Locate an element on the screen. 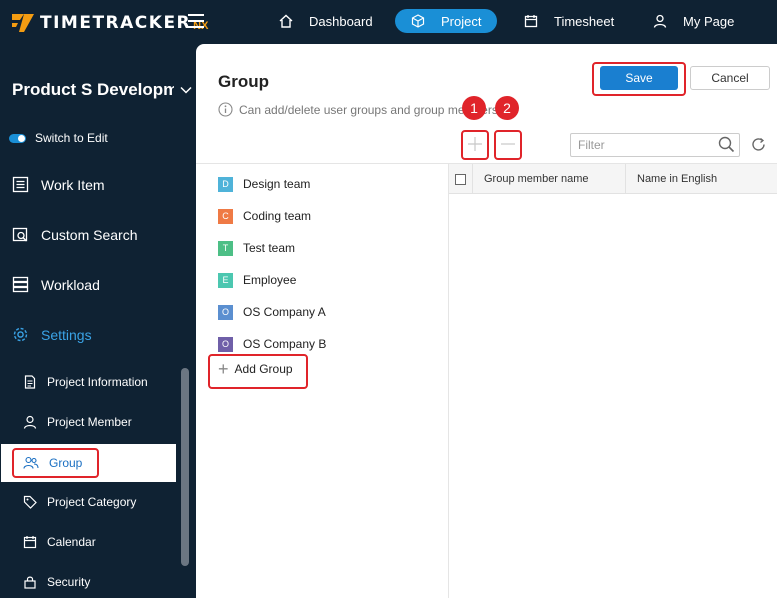  sidebar-item-label: Workload is located at coordinates (70, 284).